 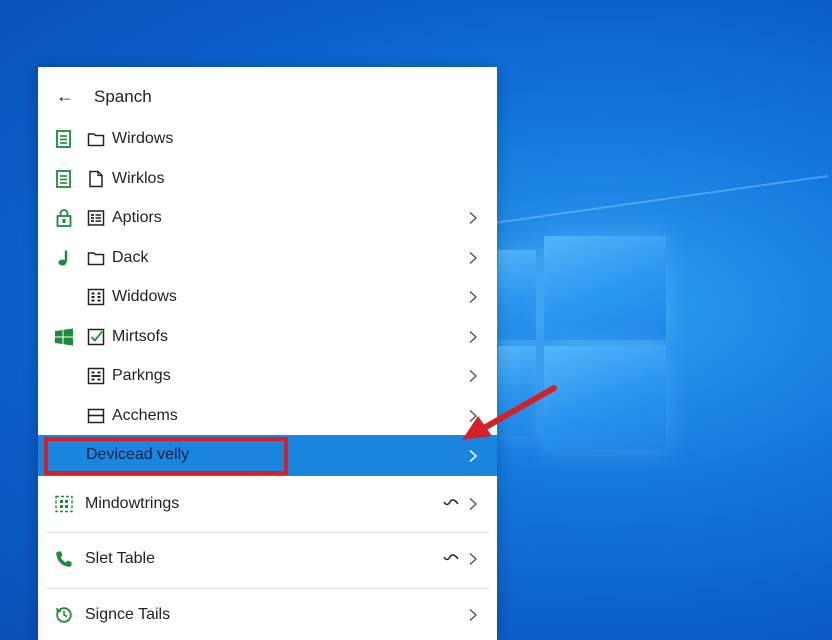 I want to click on phone-icon, so click(x=64, y=559).